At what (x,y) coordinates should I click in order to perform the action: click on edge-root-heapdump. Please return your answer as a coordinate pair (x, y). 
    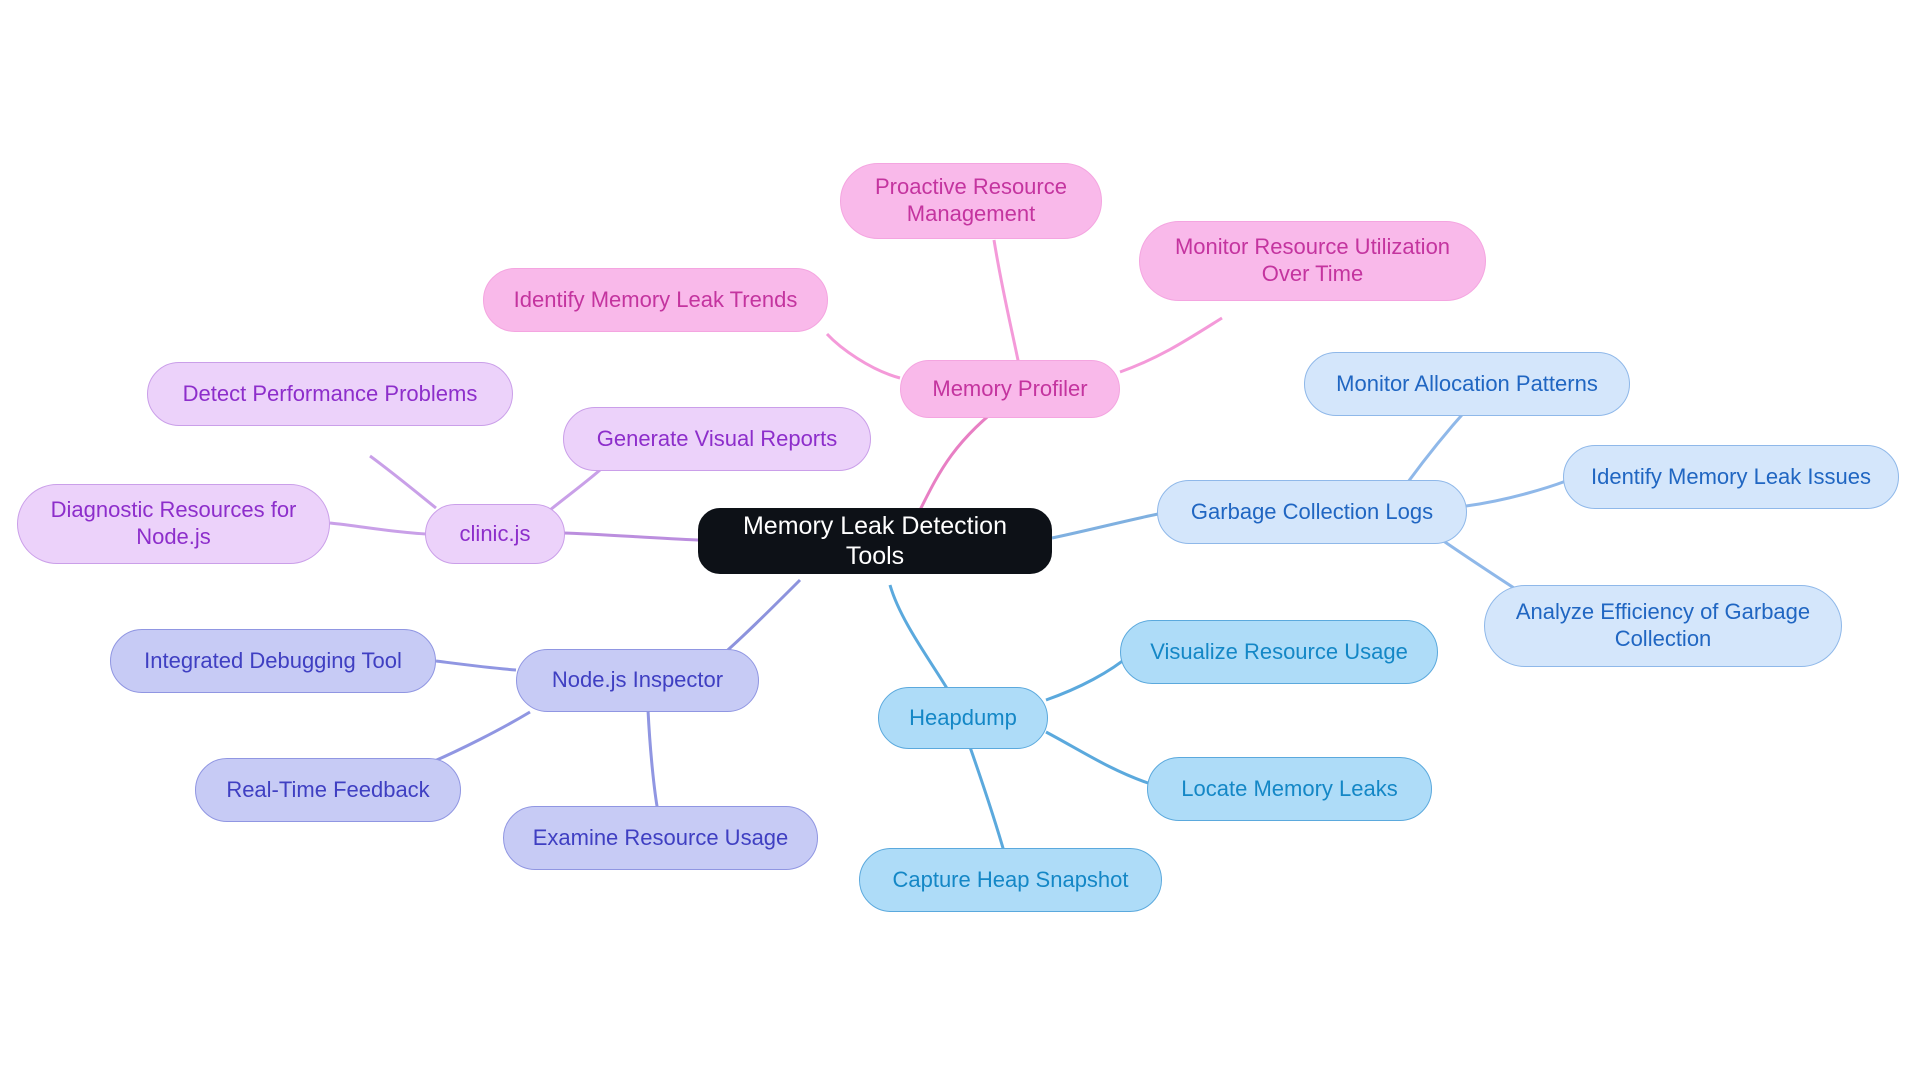
    Looking at the image, I should click on (919, 637).